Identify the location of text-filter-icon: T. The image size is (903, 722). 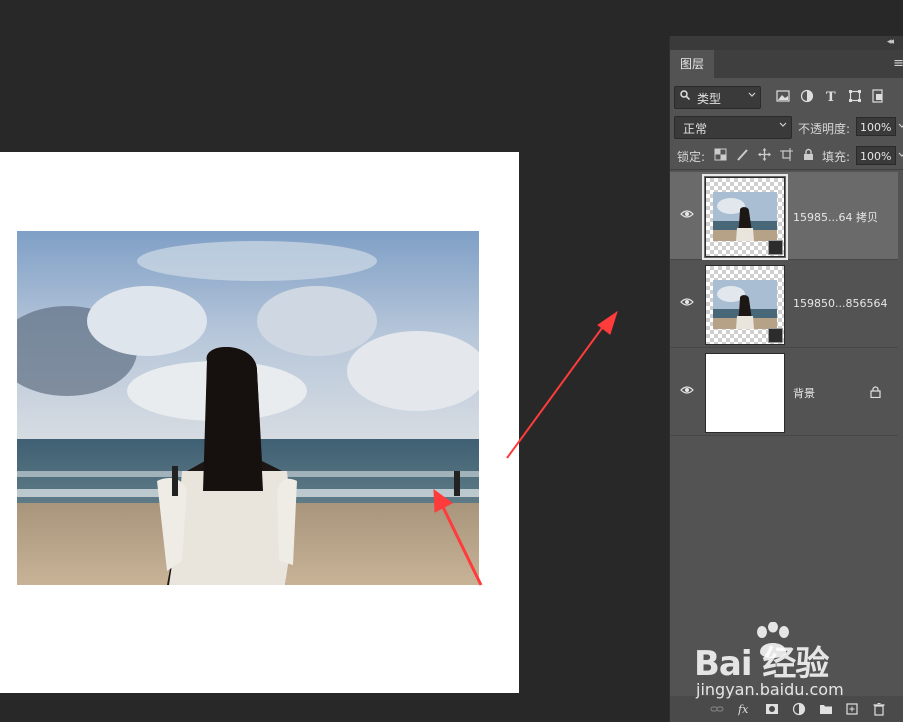
(831, 96).